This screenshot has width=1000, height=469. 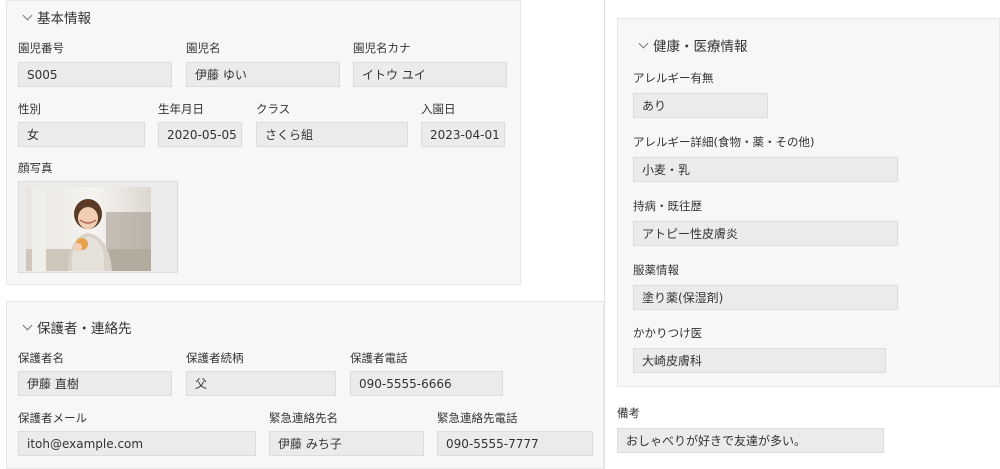 I want to click on medication-field: 塗り薬(保湿剤), so click(x=765, y=297).